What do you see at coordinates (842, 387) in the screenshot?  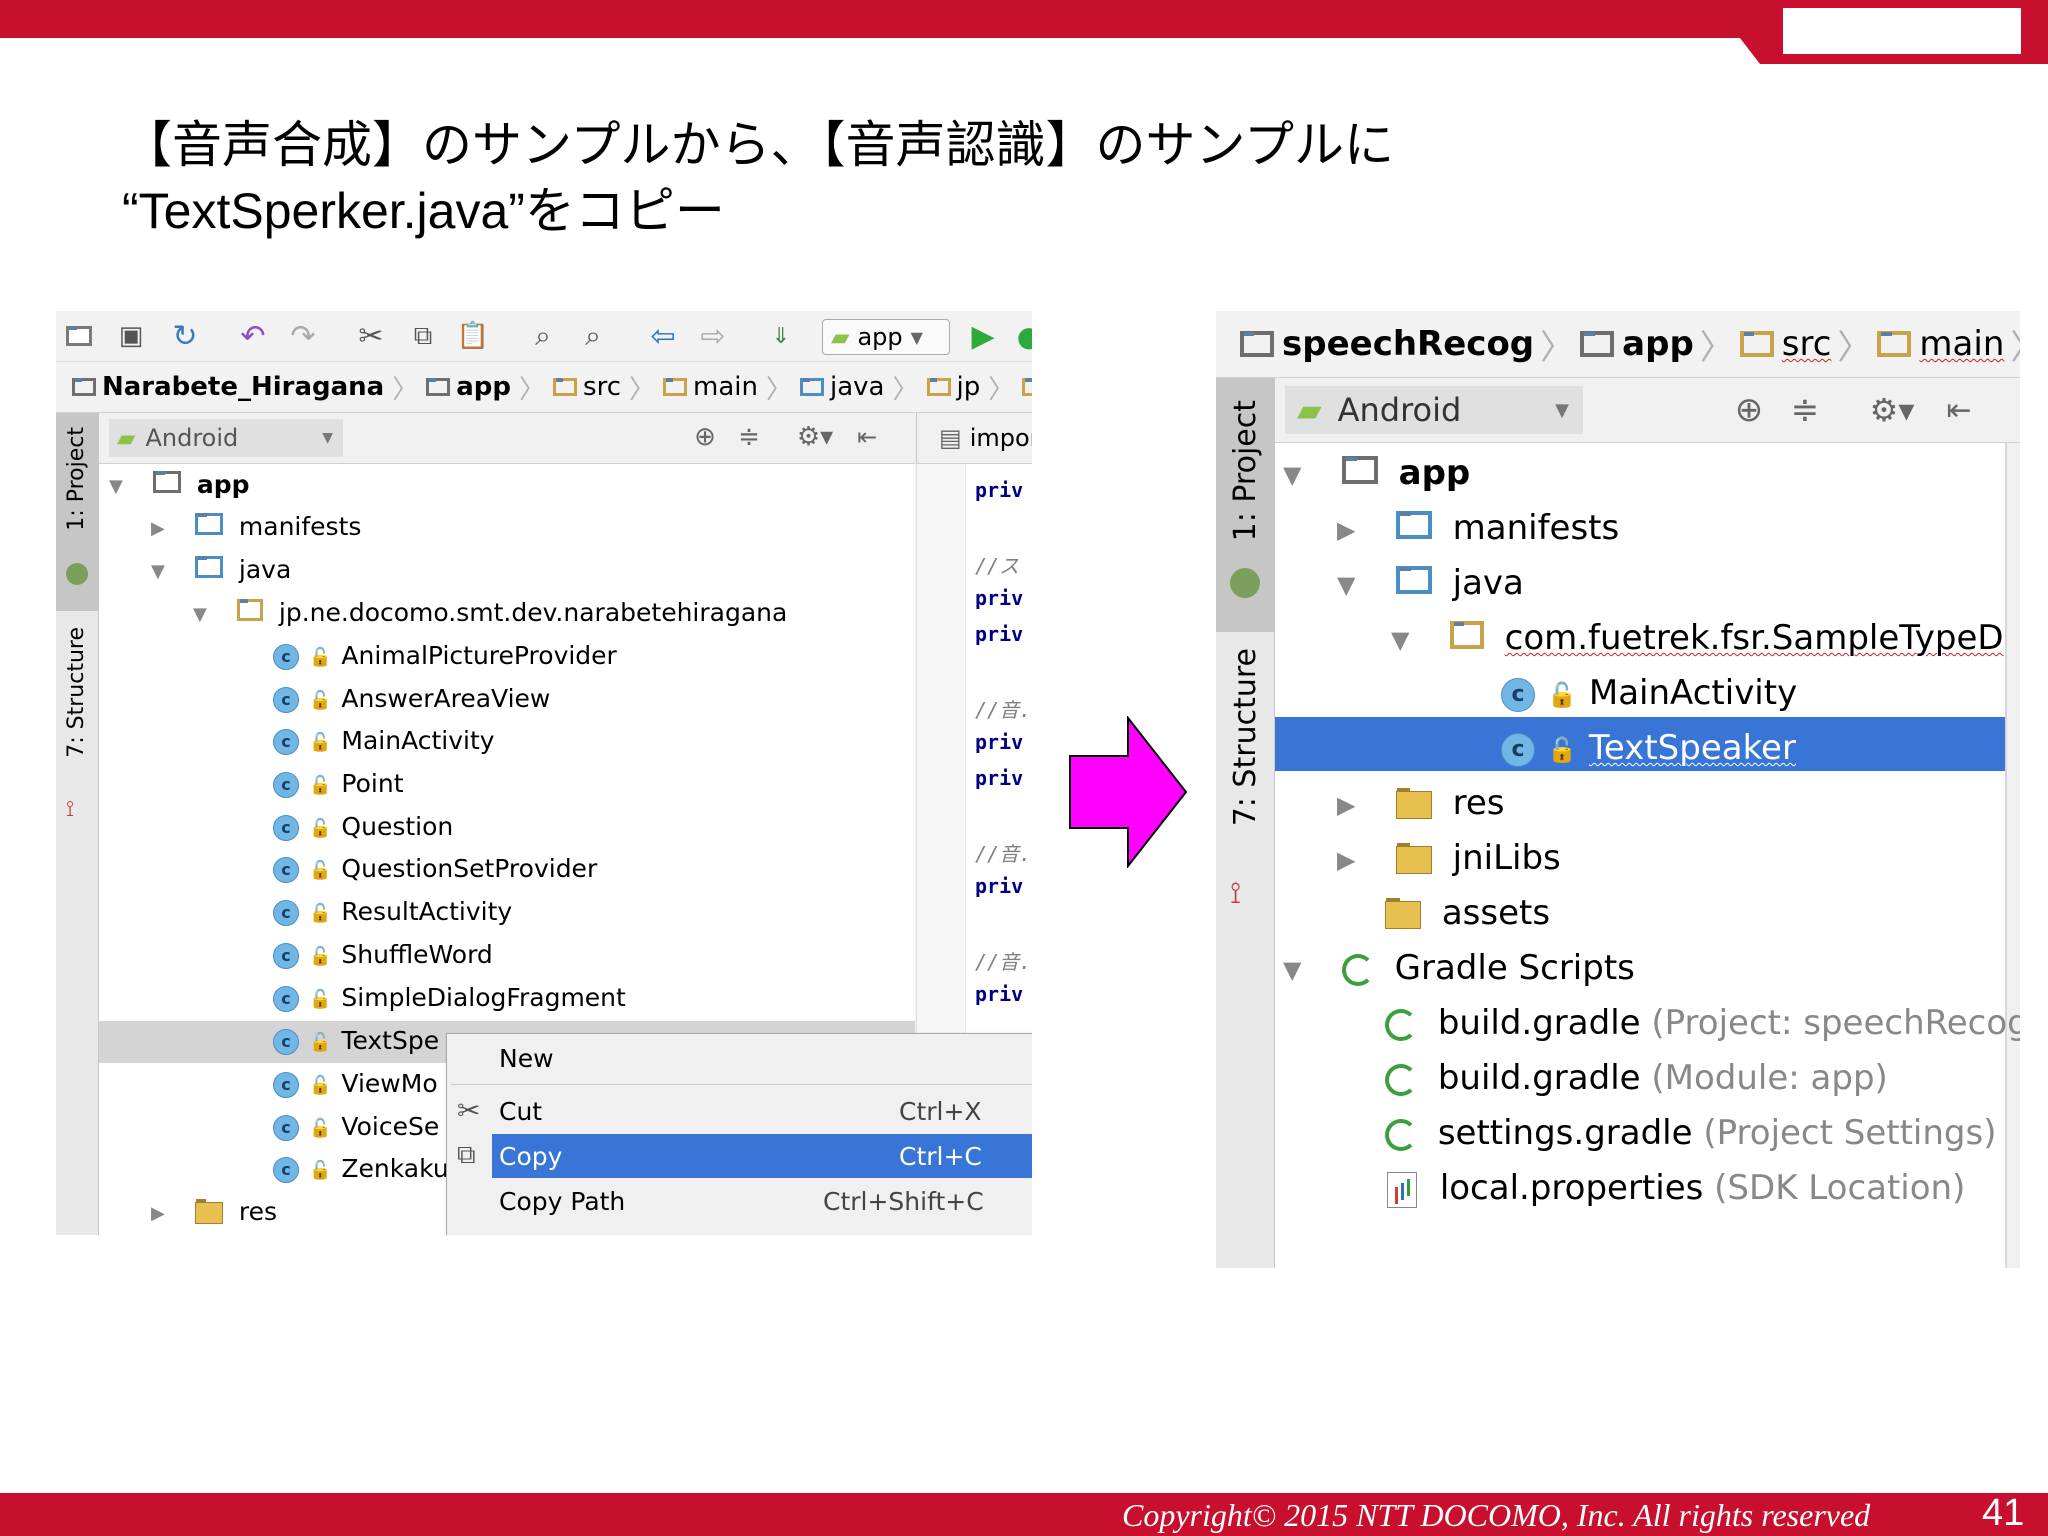 I see `breadcrumb-item: java` at bounding box center [842, 387].